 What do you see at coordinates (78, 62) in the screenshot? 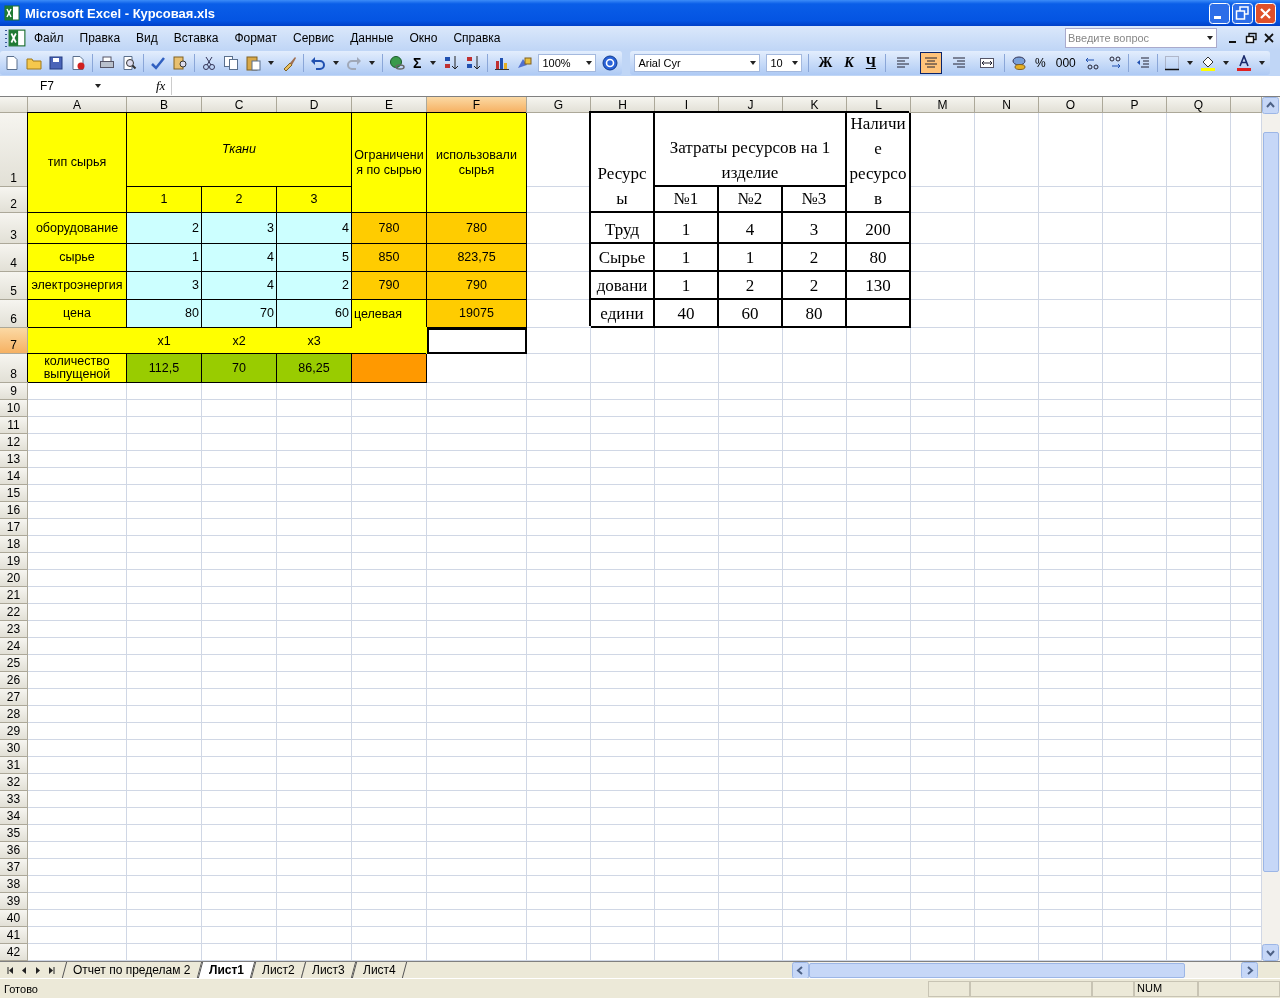
I see `document-stop-icon` at bounding box center [78, 62].